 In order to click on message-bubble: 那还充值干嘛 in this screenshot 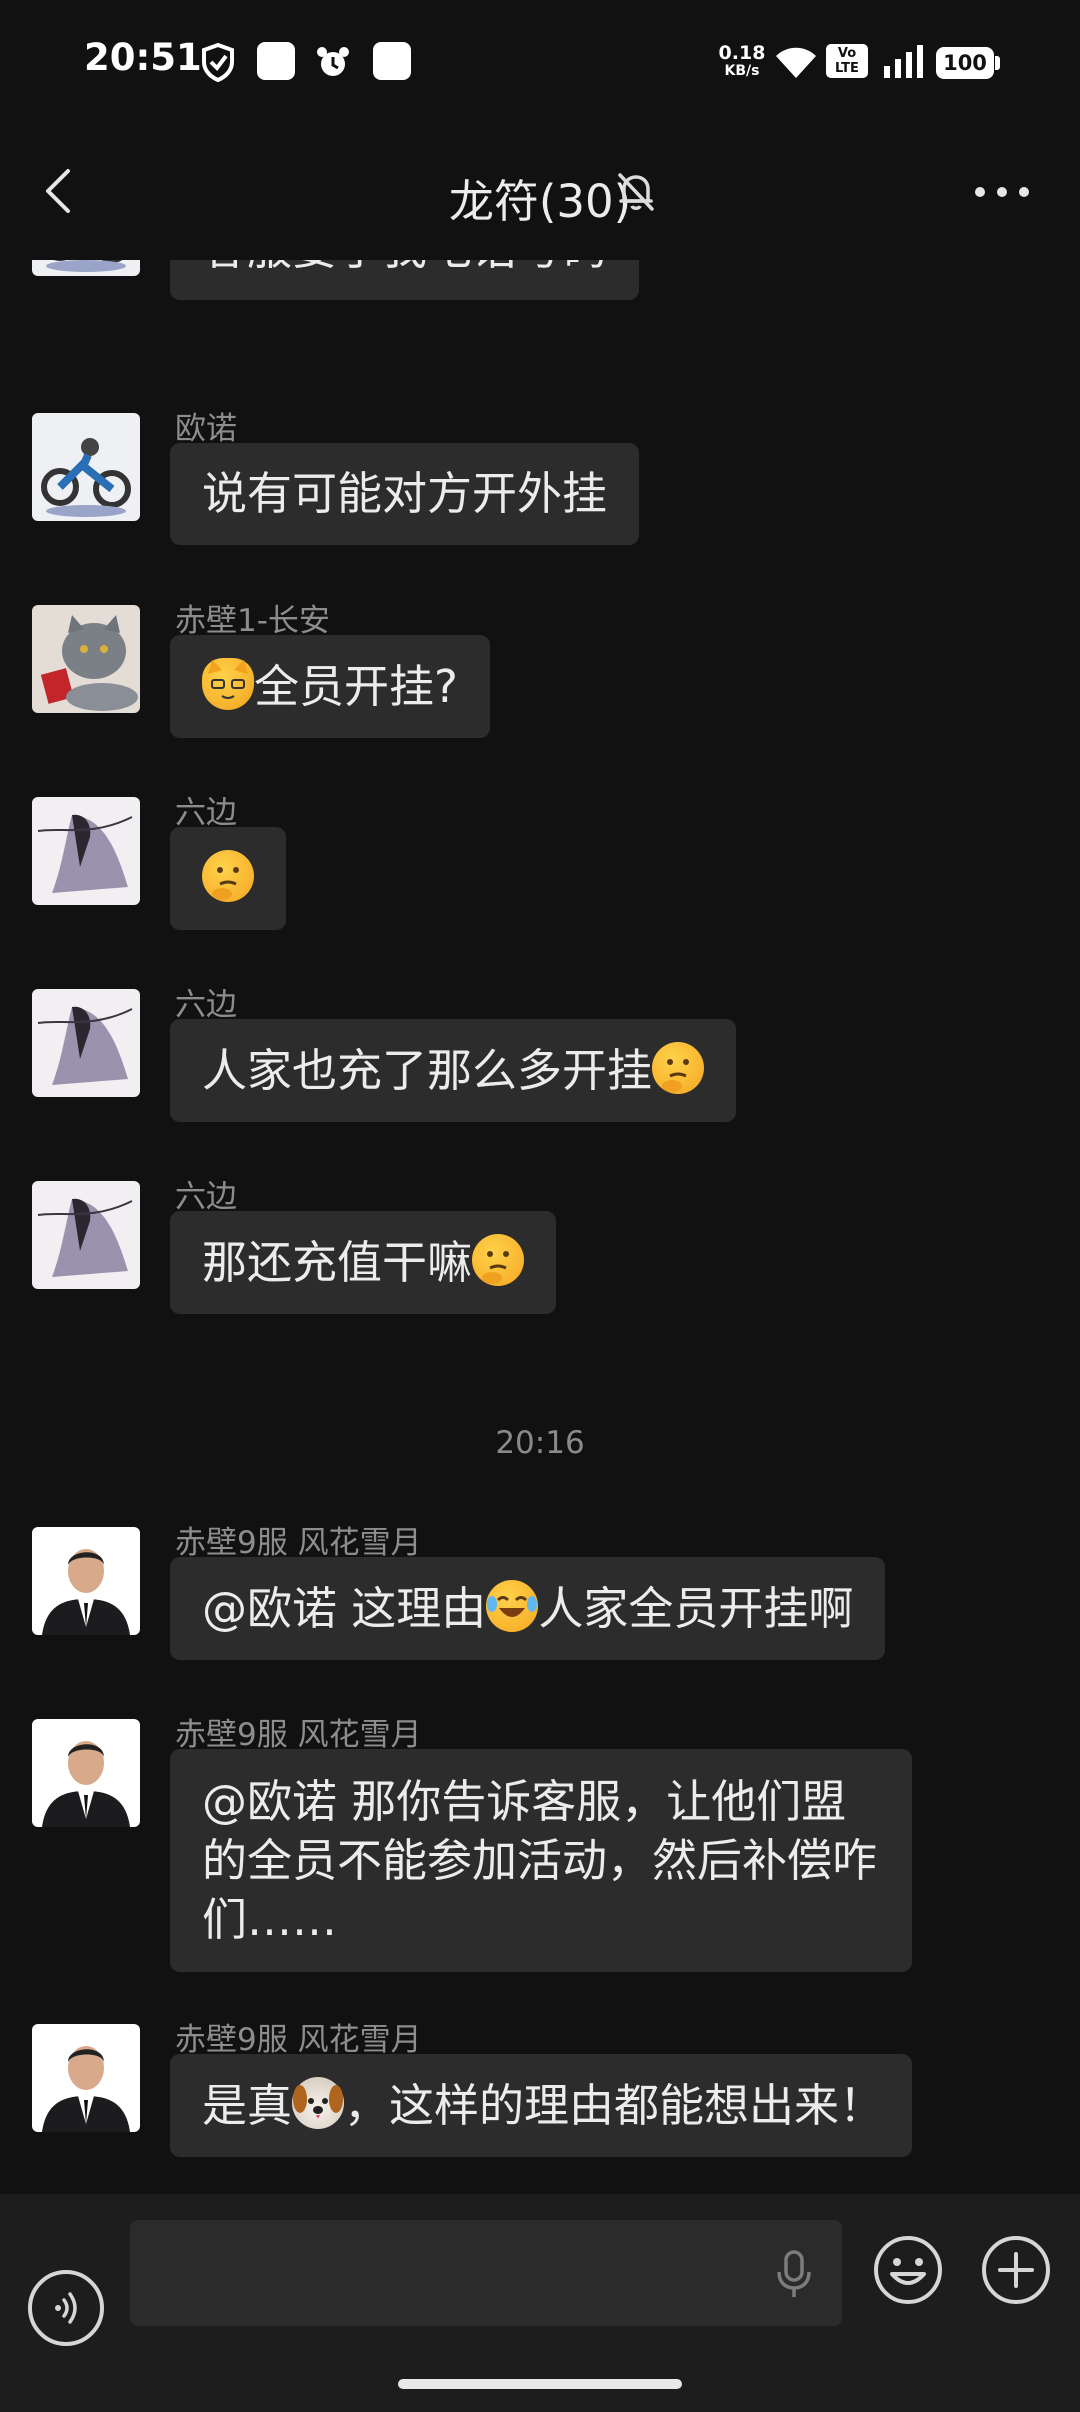, I will do `click(363, 1262)`.